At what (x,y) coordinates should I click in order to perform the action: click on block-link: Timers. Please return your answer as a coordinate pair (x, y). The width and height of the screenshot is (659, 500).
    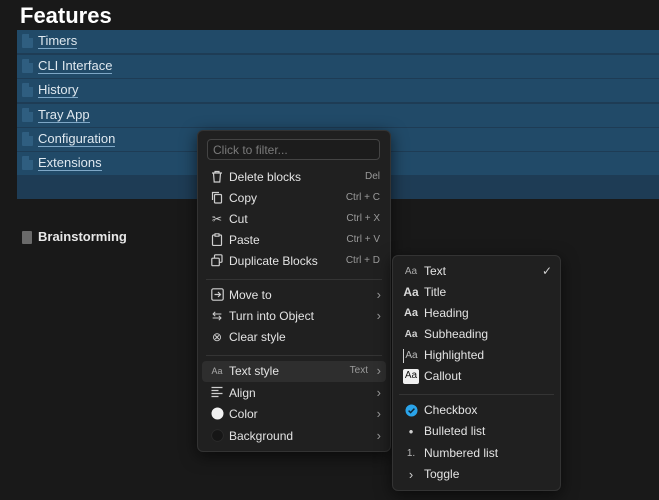
    Looking at the image, I should click on (58, 41).